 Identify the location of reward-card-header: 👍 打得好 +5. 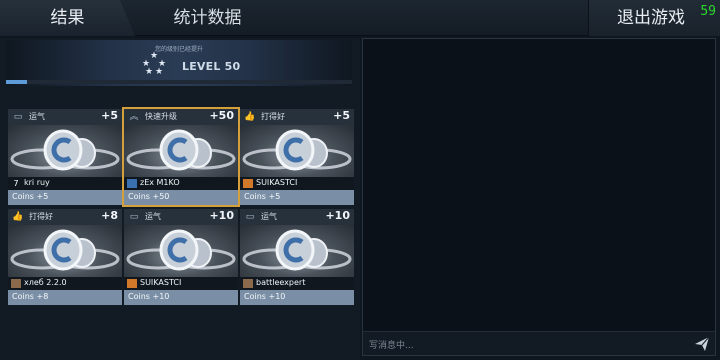
(297, 117).